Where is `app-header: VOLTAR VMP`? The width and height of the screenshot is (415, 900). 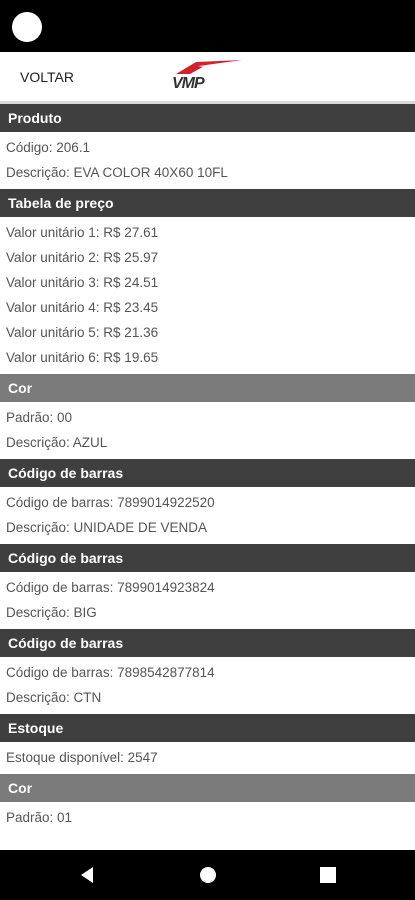 app-header: VOLTAR VMP is located at coordinates (207, 78).